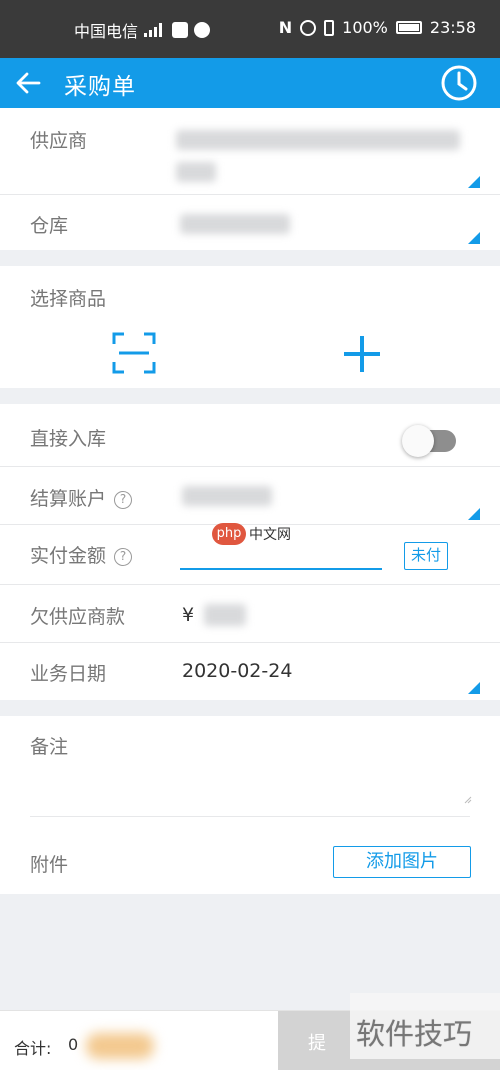 This screenshot has height=1070, width=500. I want to click on scan-icon, so click(134, 353).